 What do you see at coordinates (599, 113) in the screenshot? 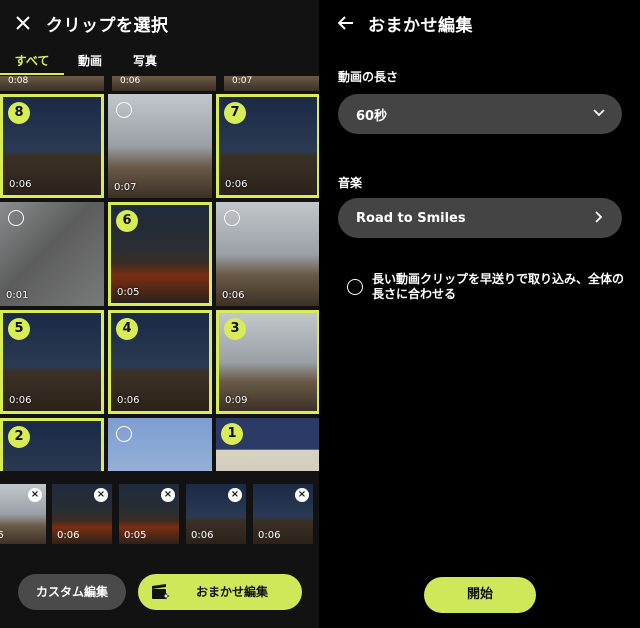
I see `chevron-down-icon` at bounding box center [599, 113].